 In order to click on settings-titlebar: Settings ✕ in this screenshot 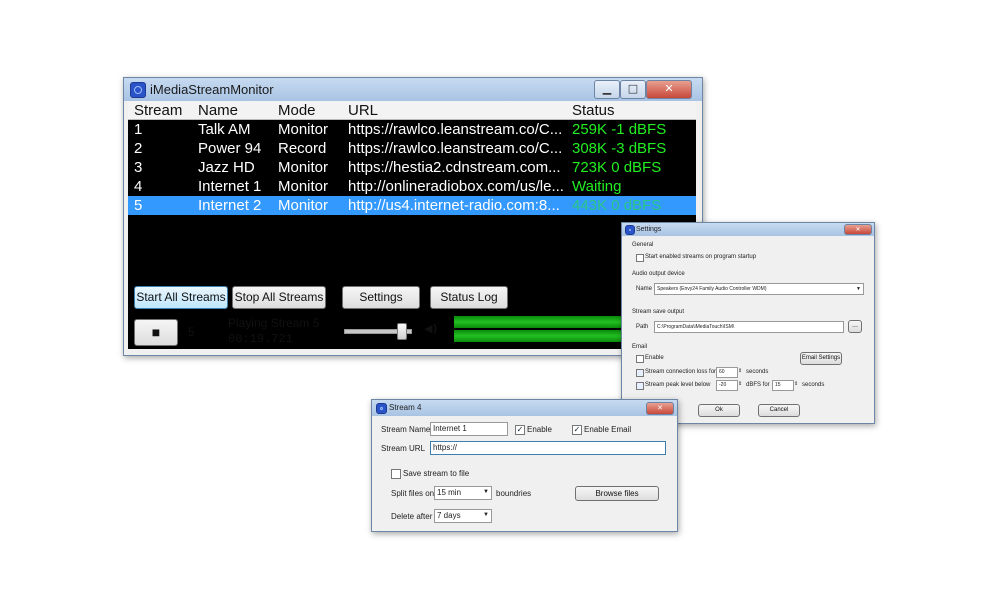, I will do `click(748, 229)`.